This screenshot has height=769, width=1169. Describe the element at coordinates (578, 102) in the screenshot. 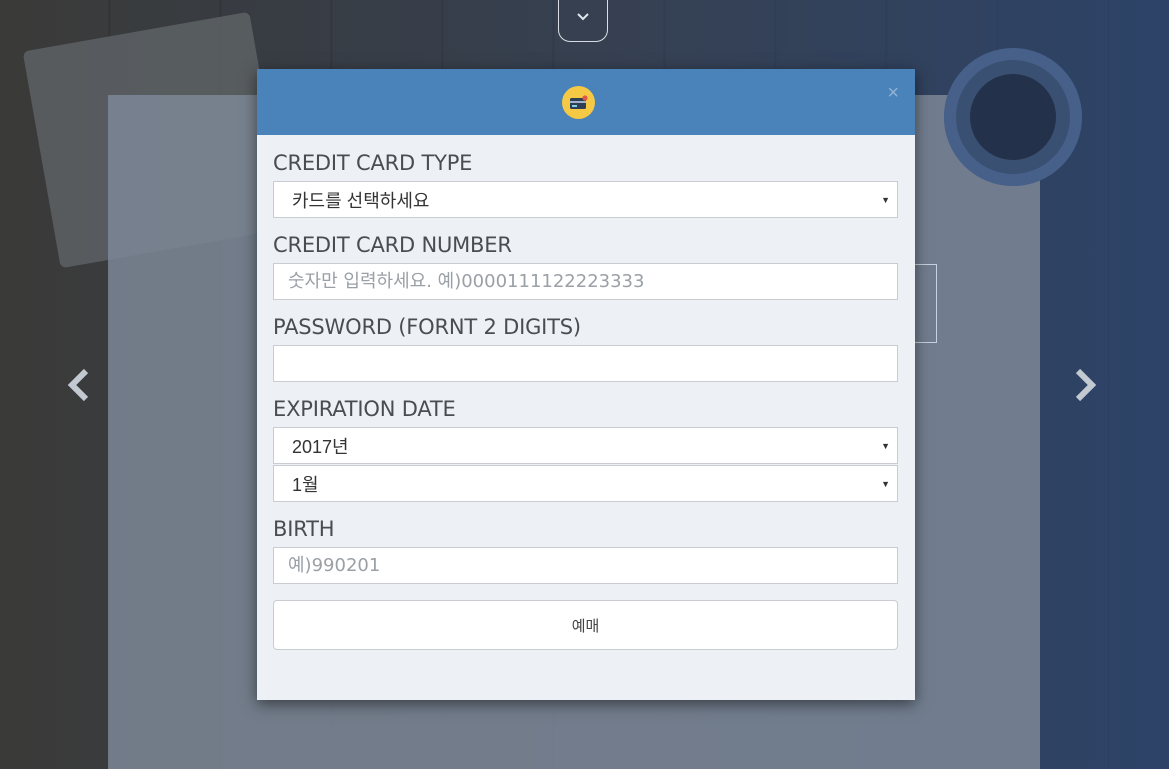

I see `credit-card-icon` at that location.